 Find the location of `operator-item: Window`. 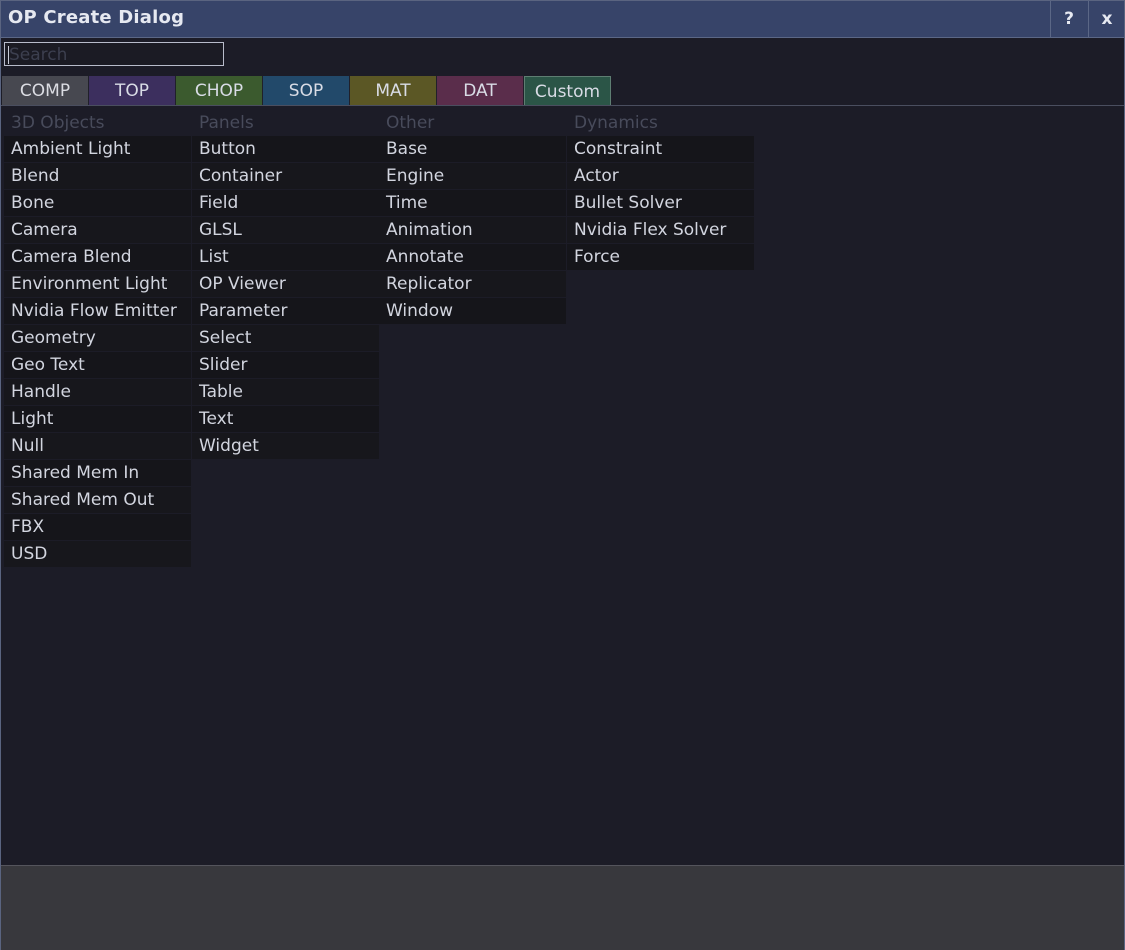

operator-item: Window is located at coordinates (472, 311).